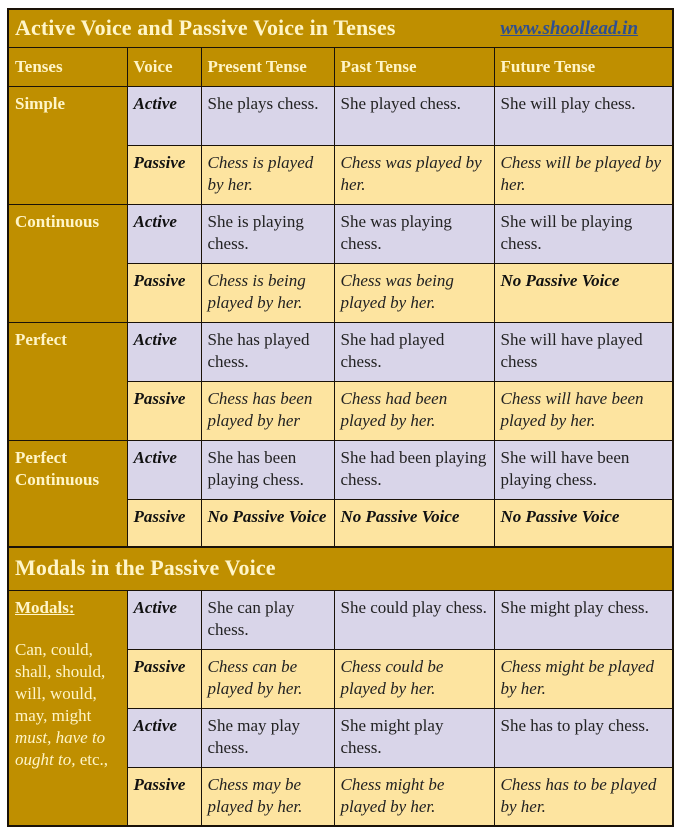 This screenshot has width=678, height=837. What do you see at coordinates (267, 67) in the screenshot?
I see `header-present: Present Tense` at bounding box center [267, 67].